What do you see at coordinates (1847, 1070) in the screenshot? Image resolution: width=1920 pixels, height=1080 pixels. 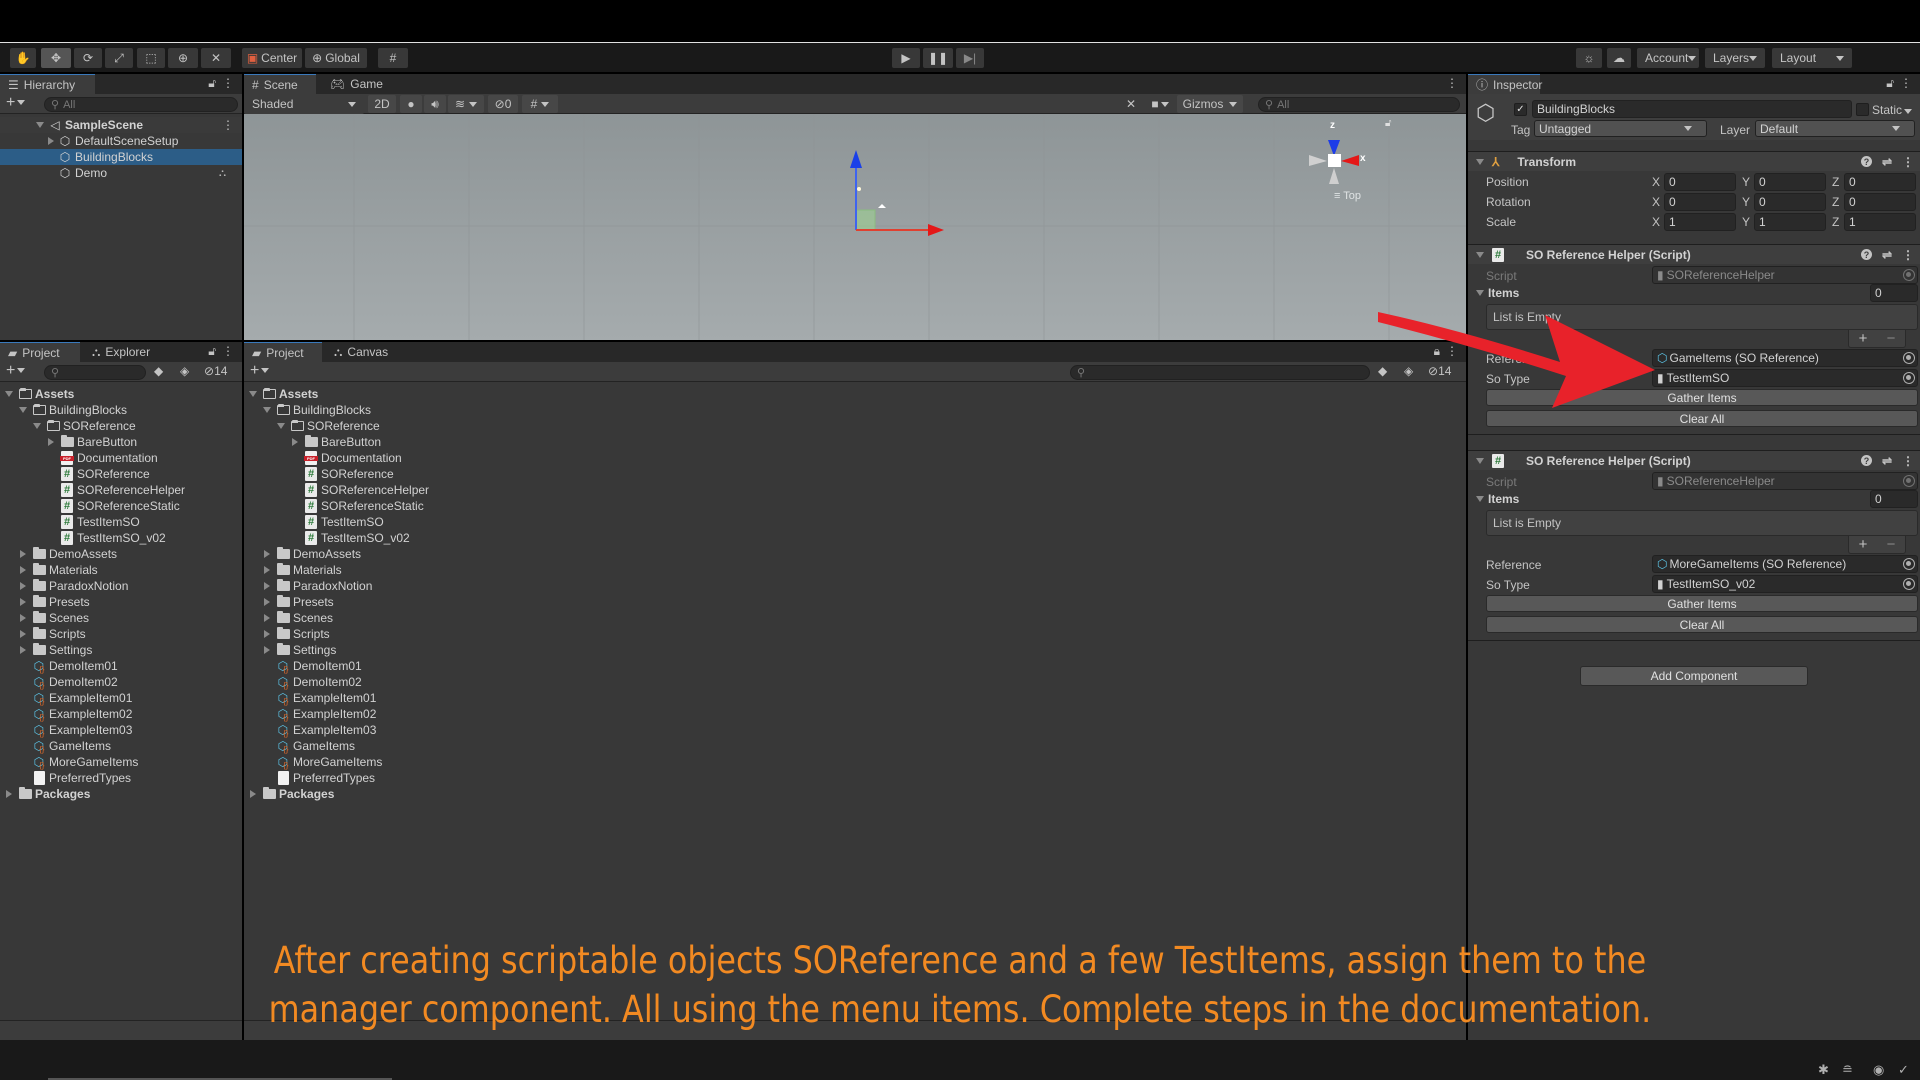 I see `cache-server-icon: ≘` at bounding box center [1847, 1070].